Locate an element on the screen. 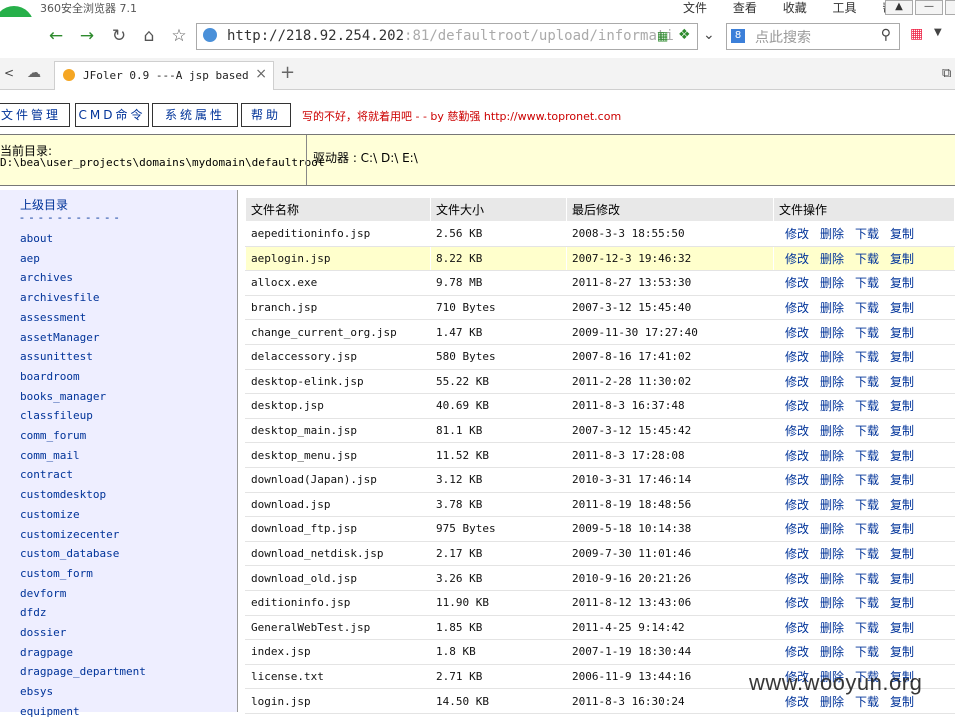  file-name: allocx.exe is located at coordinates (338, 283).